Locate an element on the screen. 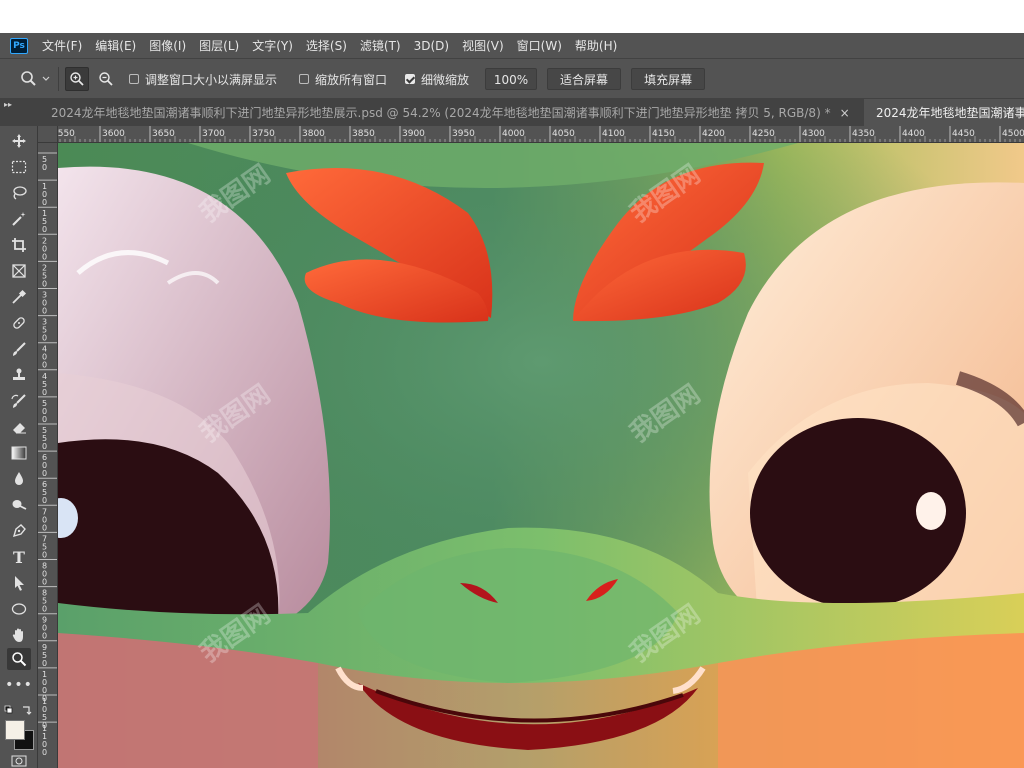  ruler-label: 4050 is located at coordinates (563, 134).